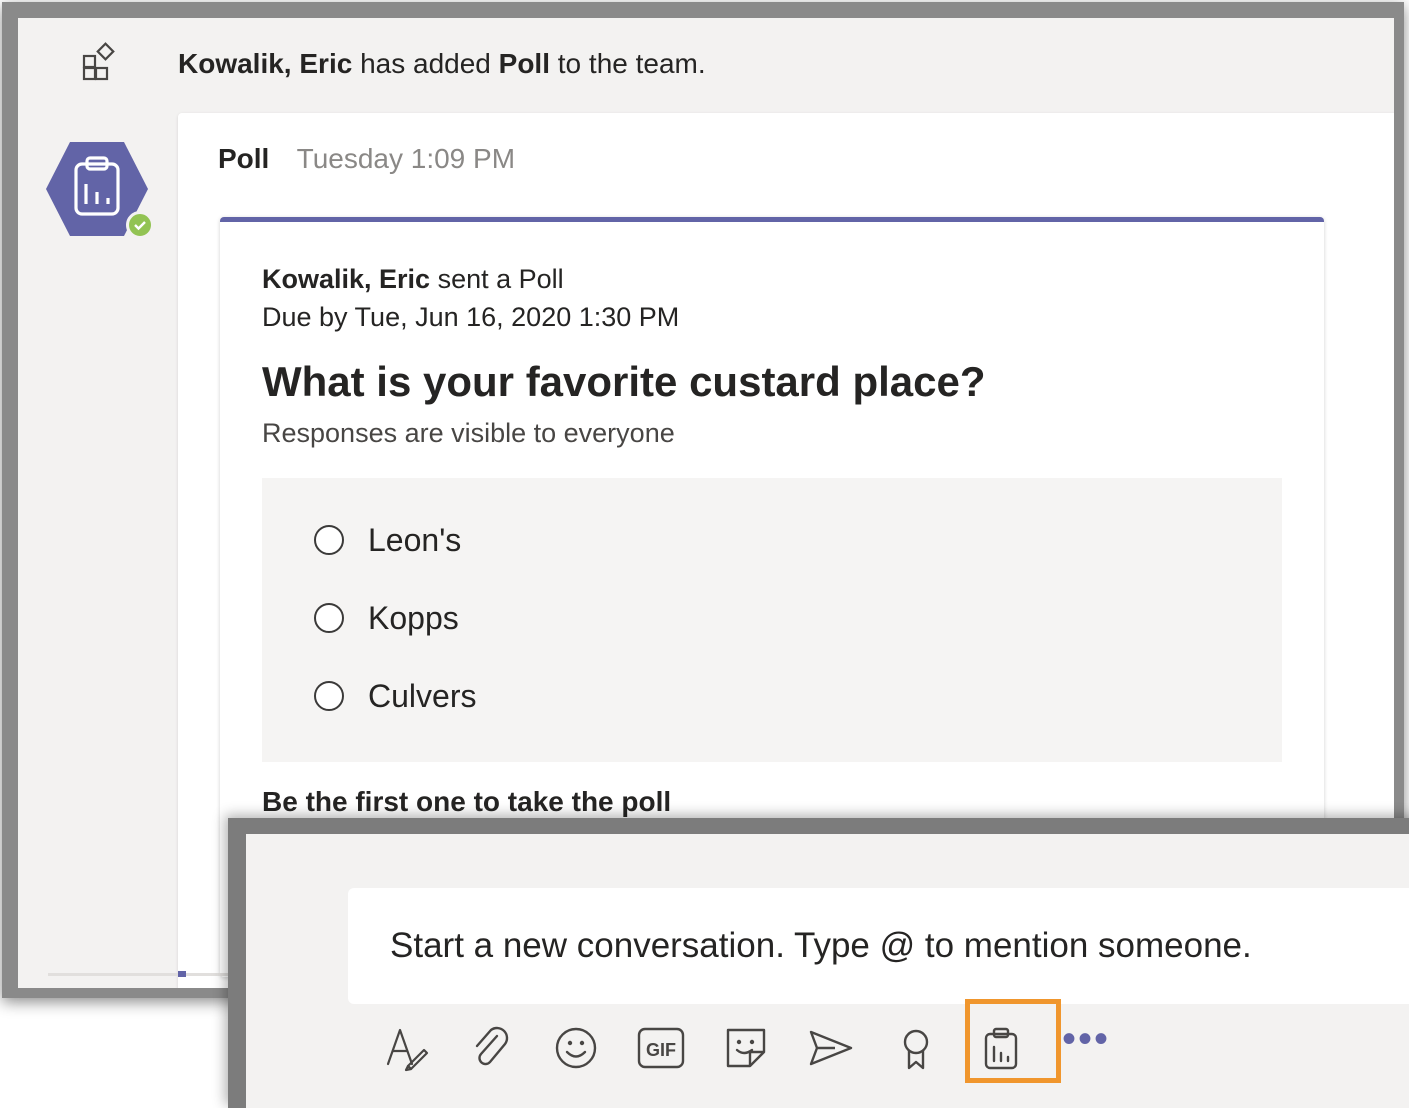 The width and height of the screenshot is (1409, 1108). What do you see at coordinates (243, 158) in the screenshot?
I see `message-sender: Poll` at bounding box center [243, 158].